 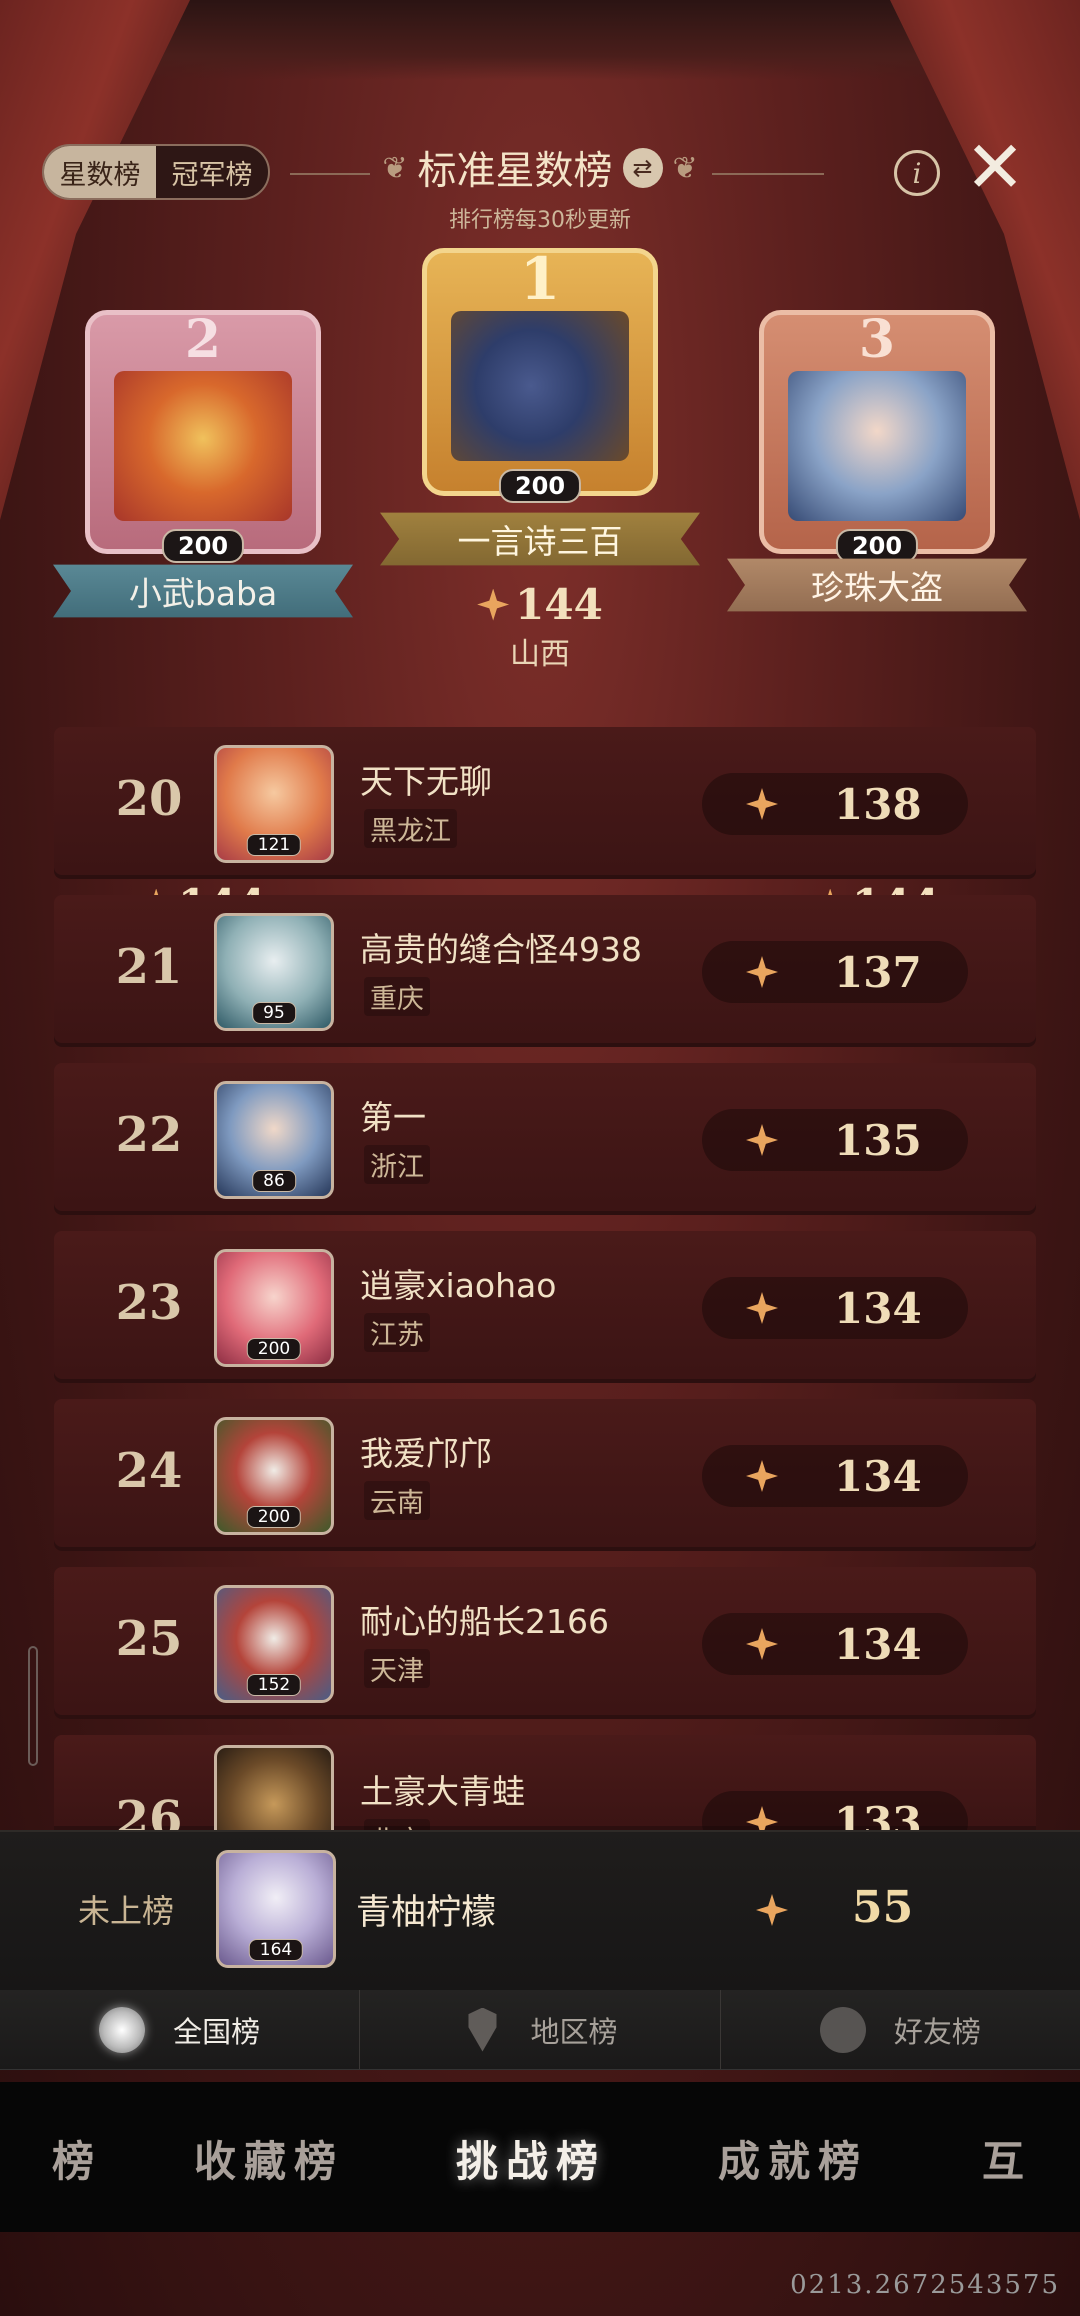 What do you see at coordinates (203, 591) in the screenshot?
I see `player-name: 小武baba` at bounding box center [203, 591].